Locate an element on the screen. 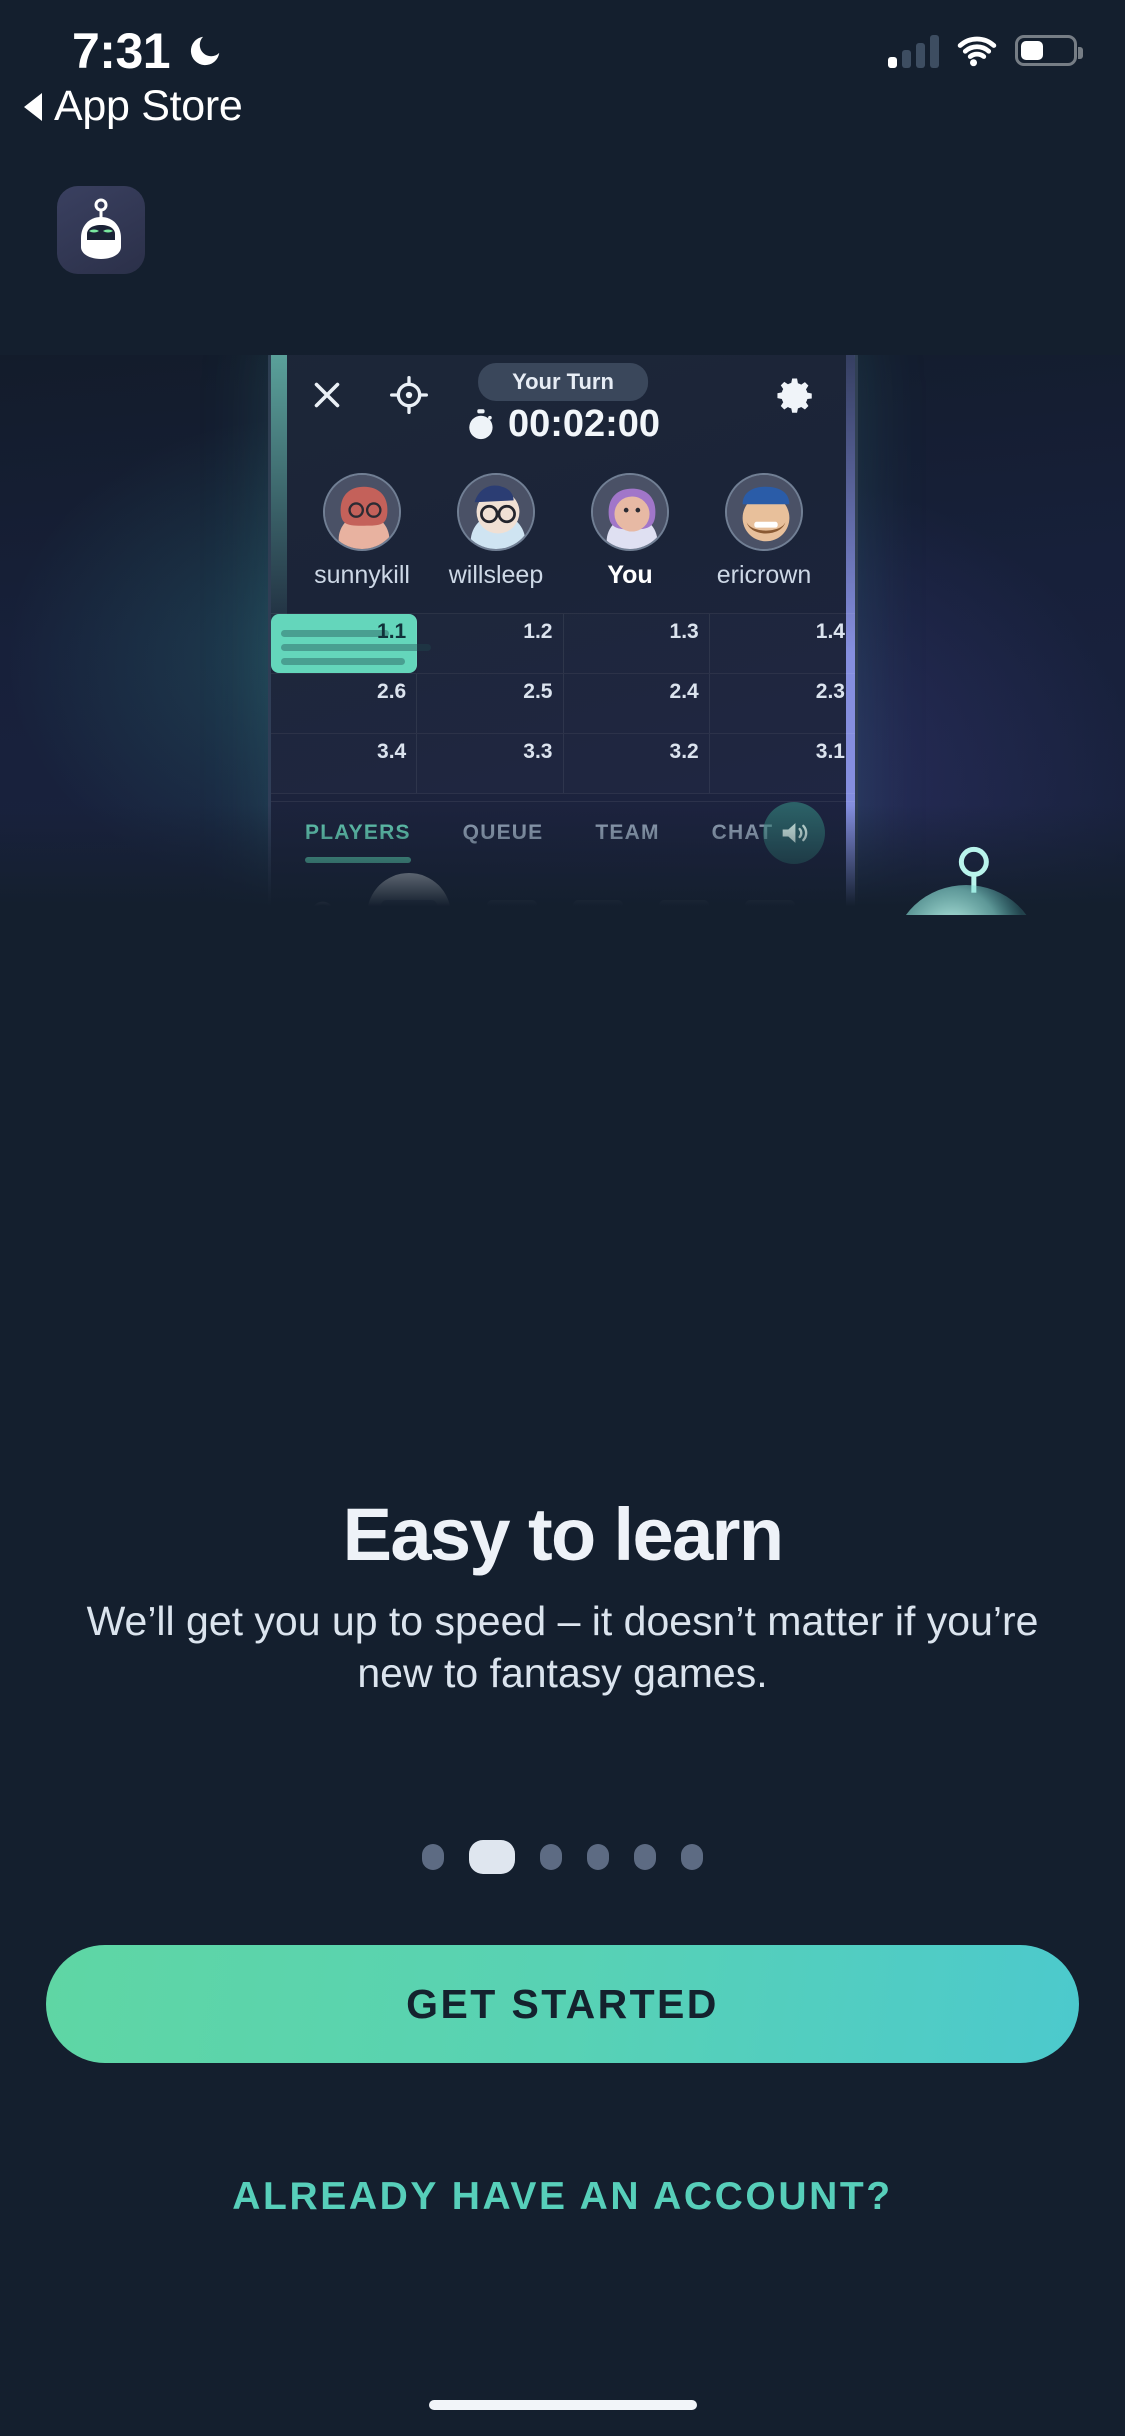  pick-number: 2.6 is located at coordinates (392, 691).